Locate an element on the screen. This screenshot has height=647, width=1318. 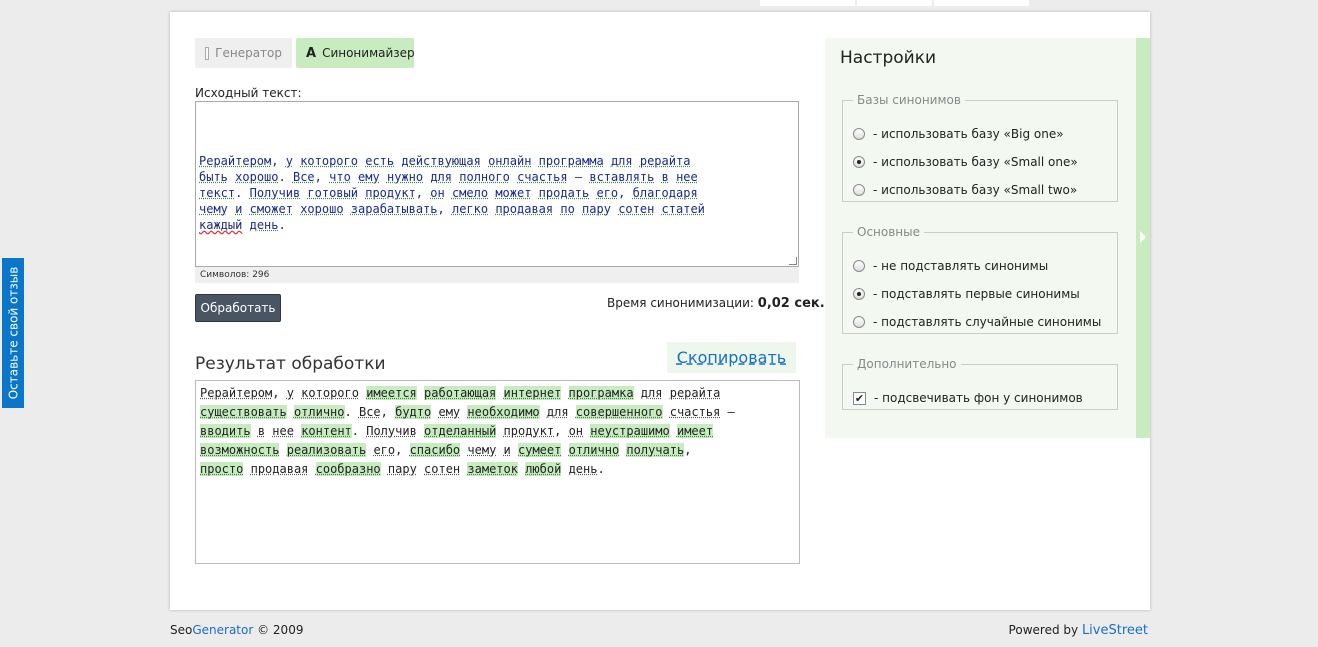
synonym-word: вводить is located at coordinates (225, 431).